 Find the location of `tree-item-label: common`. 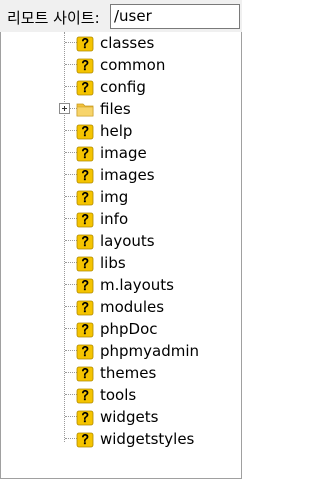

tree-item-label: common is located at coordinates (133, 65).